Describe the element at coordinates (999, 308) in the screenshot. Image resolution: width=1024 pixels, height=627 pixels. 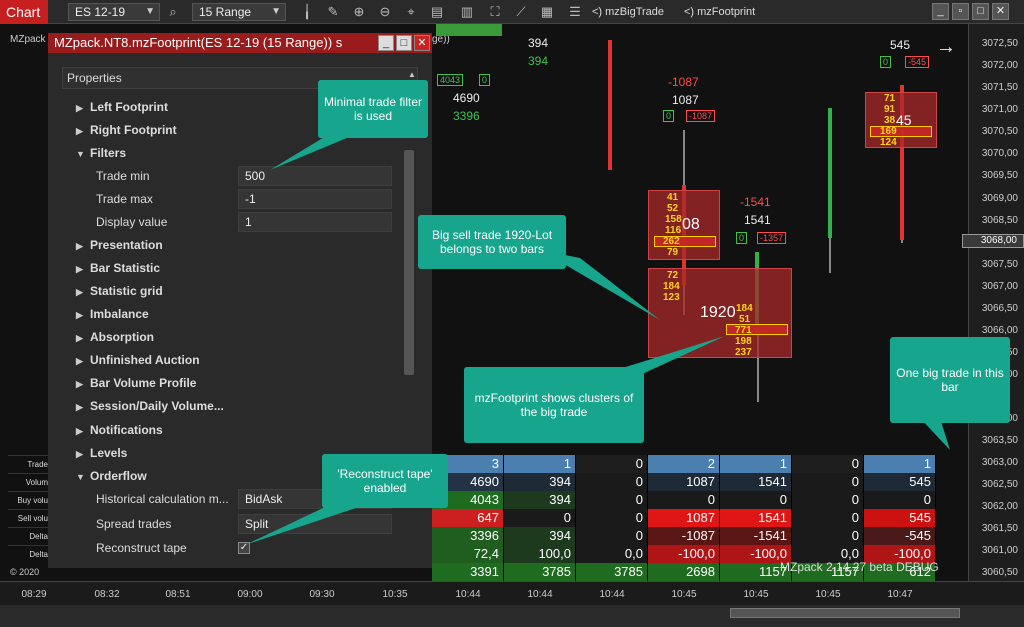
I see `price-label: 3066,50` at that location.